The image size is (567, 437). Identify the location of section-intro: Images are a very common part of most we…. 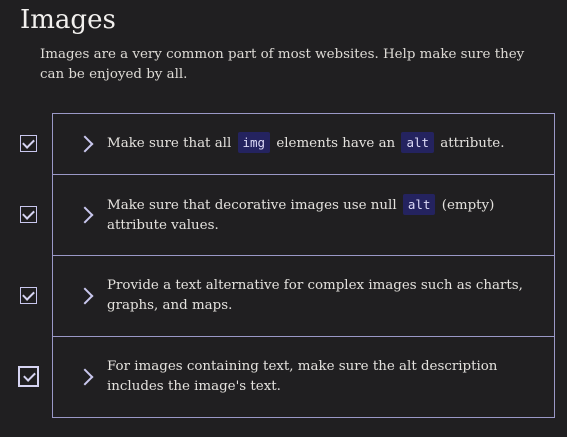
(282, 64).